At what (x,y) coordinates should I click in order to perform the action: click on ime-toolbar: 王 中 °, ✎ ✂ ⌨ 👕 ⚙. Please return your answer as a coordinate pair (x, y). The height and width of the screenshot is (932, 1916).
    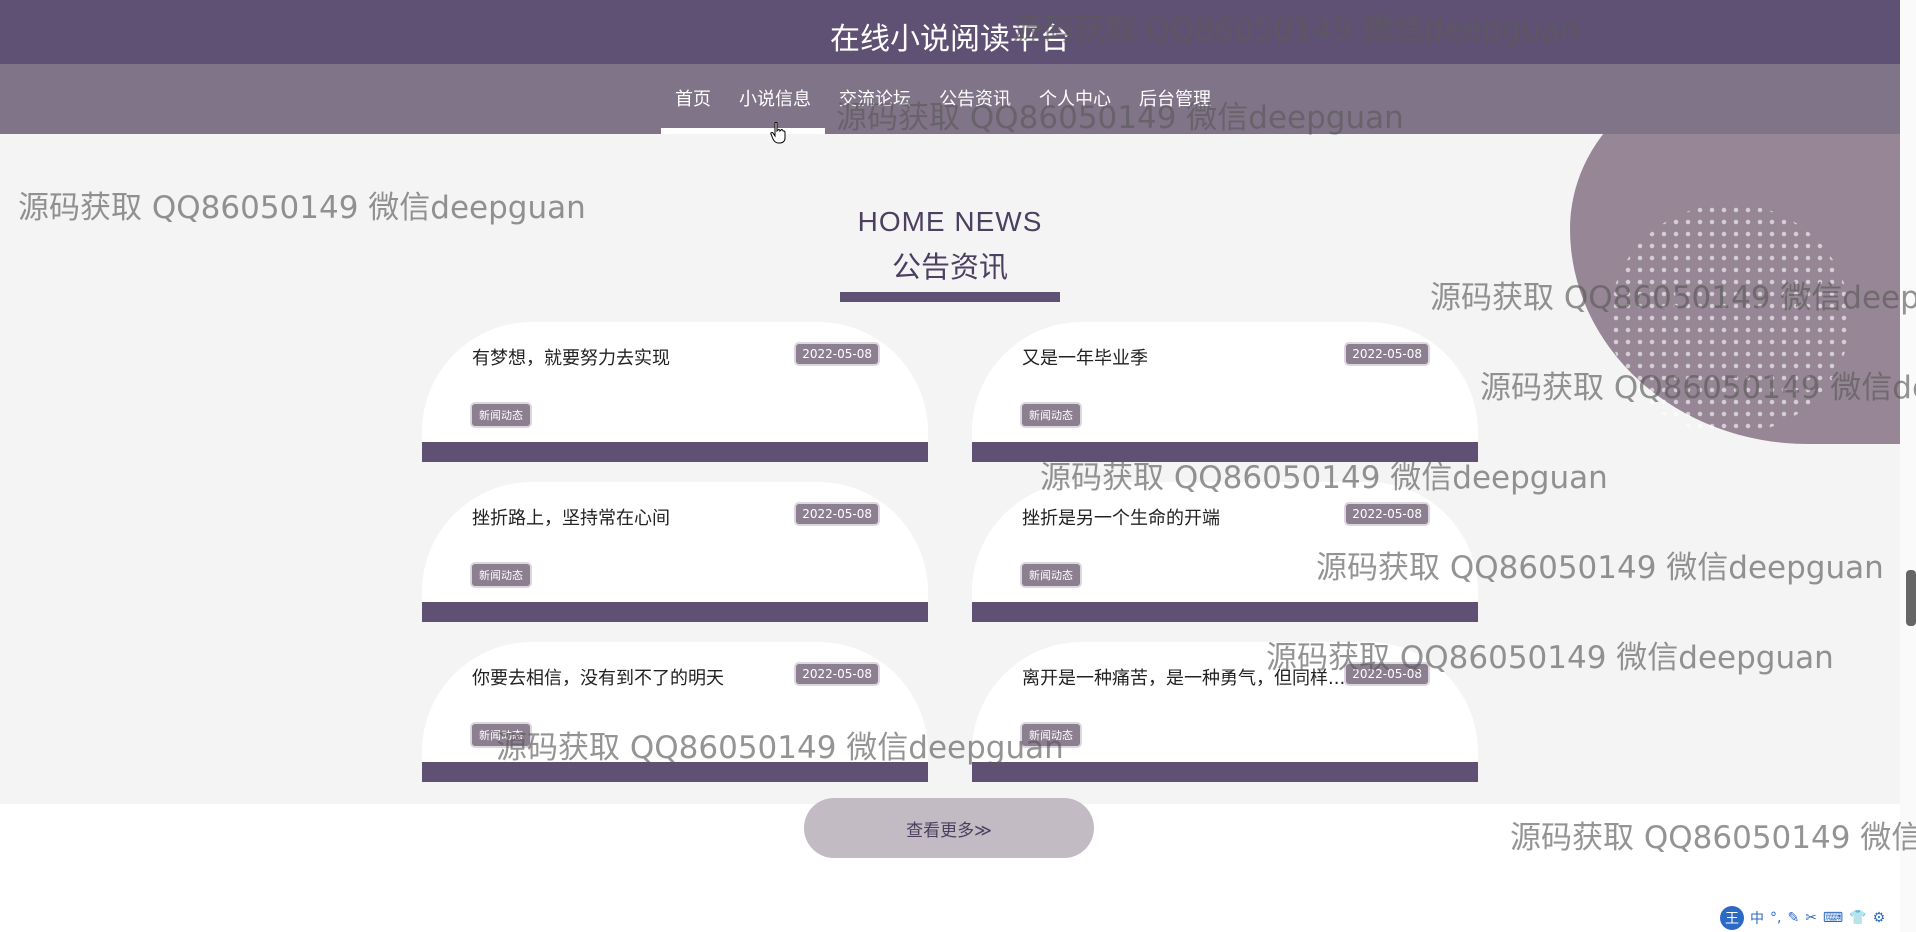
    Looking at the image, I should click on (1802, 918).